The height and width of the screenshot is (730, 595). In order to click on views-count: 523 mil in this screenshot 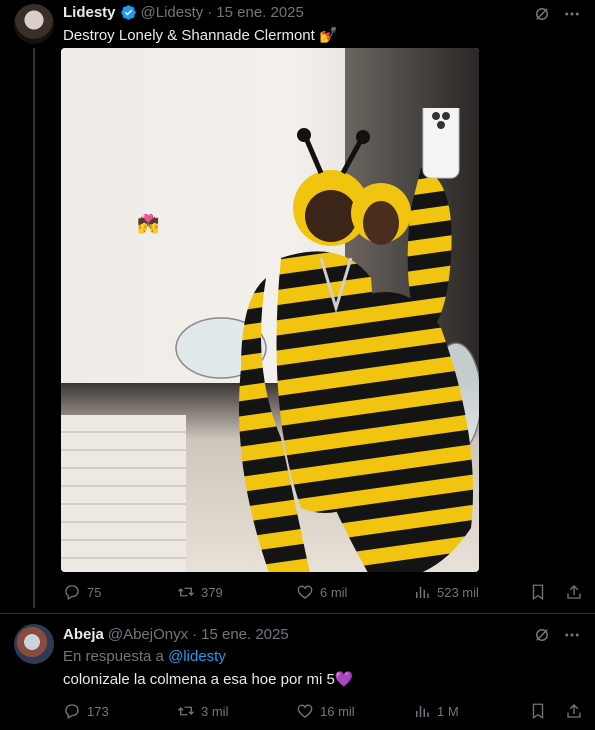, I will do `click(458, 592)`.